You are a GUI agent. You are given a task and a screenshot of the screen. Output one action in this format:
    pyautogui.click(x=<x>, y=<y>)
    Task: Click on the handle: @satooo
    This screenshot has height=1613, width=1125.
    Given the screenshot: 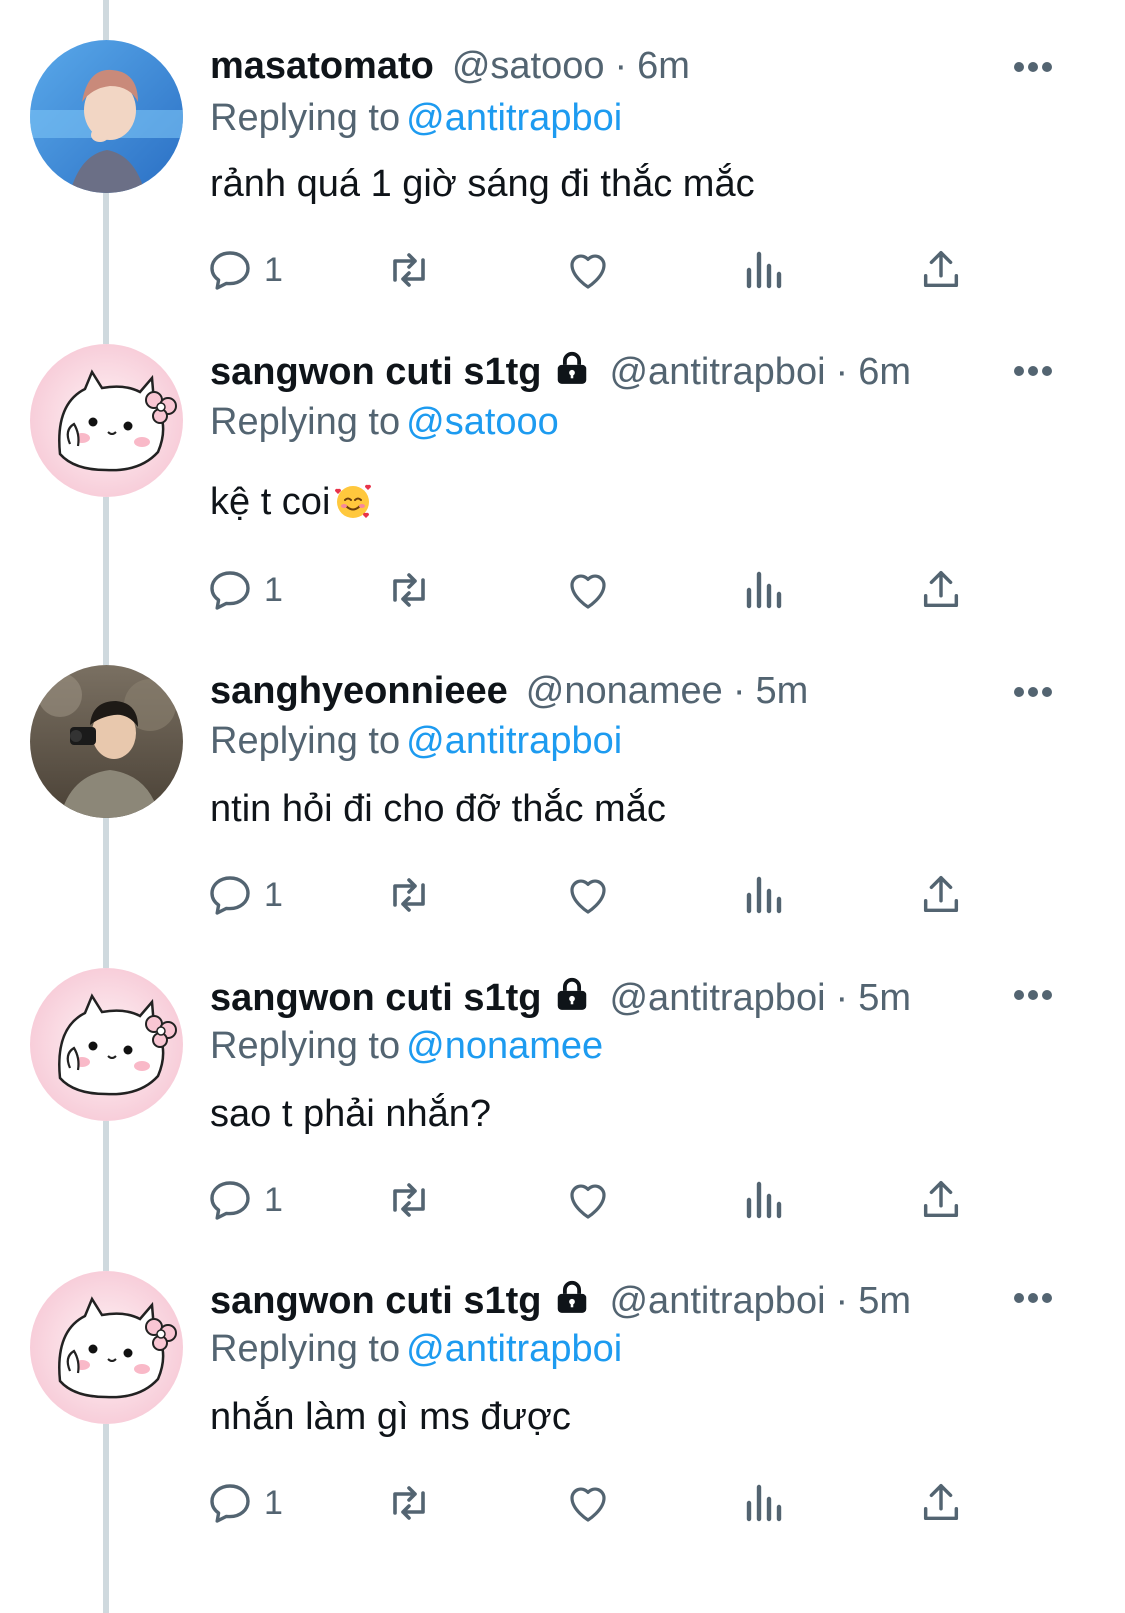 What is the action you would take?
    pyautogui.click(x=528, y=66)
    